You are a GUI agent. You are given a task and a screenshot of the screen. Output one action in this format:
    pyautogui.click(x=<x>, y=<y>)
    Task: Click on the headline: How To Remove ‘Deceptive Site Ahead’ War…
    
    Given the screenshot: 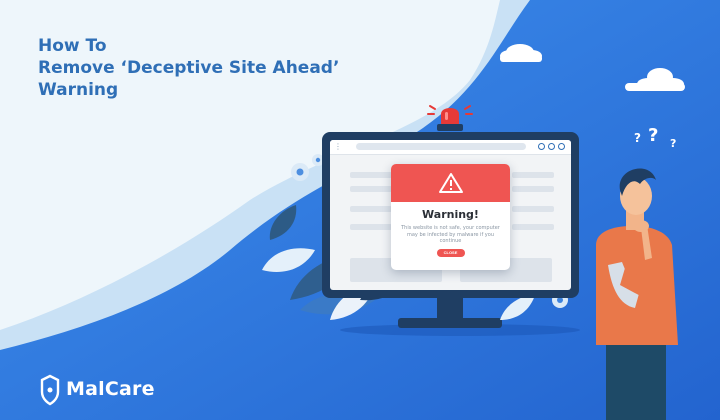 What is the action you would take?
    pyautogui.click(x=188, y=68)
    